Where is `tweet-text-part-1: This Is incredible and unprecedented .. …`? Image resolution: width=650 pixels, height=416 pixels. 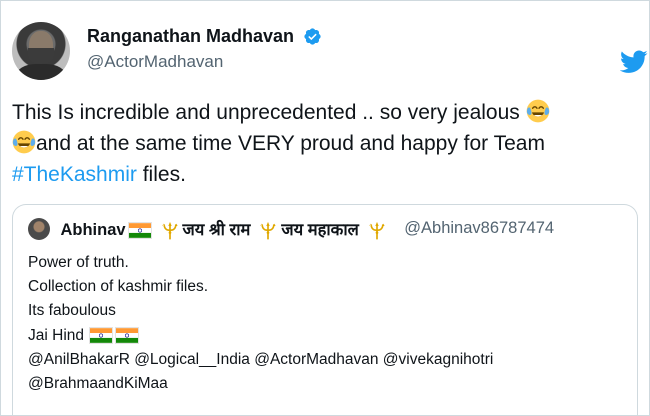 tweet-text-part-1: This Is incredible and unprecedented .. … is located at coordinates (269, 112).